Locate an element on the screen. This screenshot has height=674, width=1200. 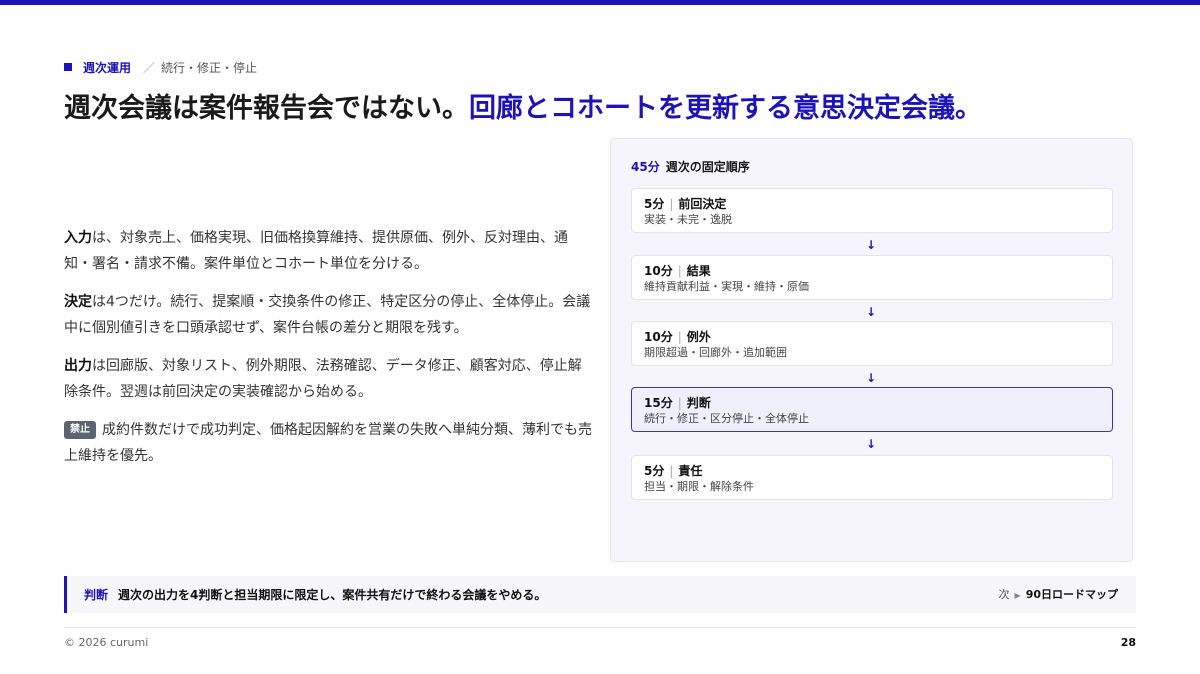
step-card: 10分 | 結果 維持貢献利益・実現・維持・原価 is located at coordinates (872, 277).